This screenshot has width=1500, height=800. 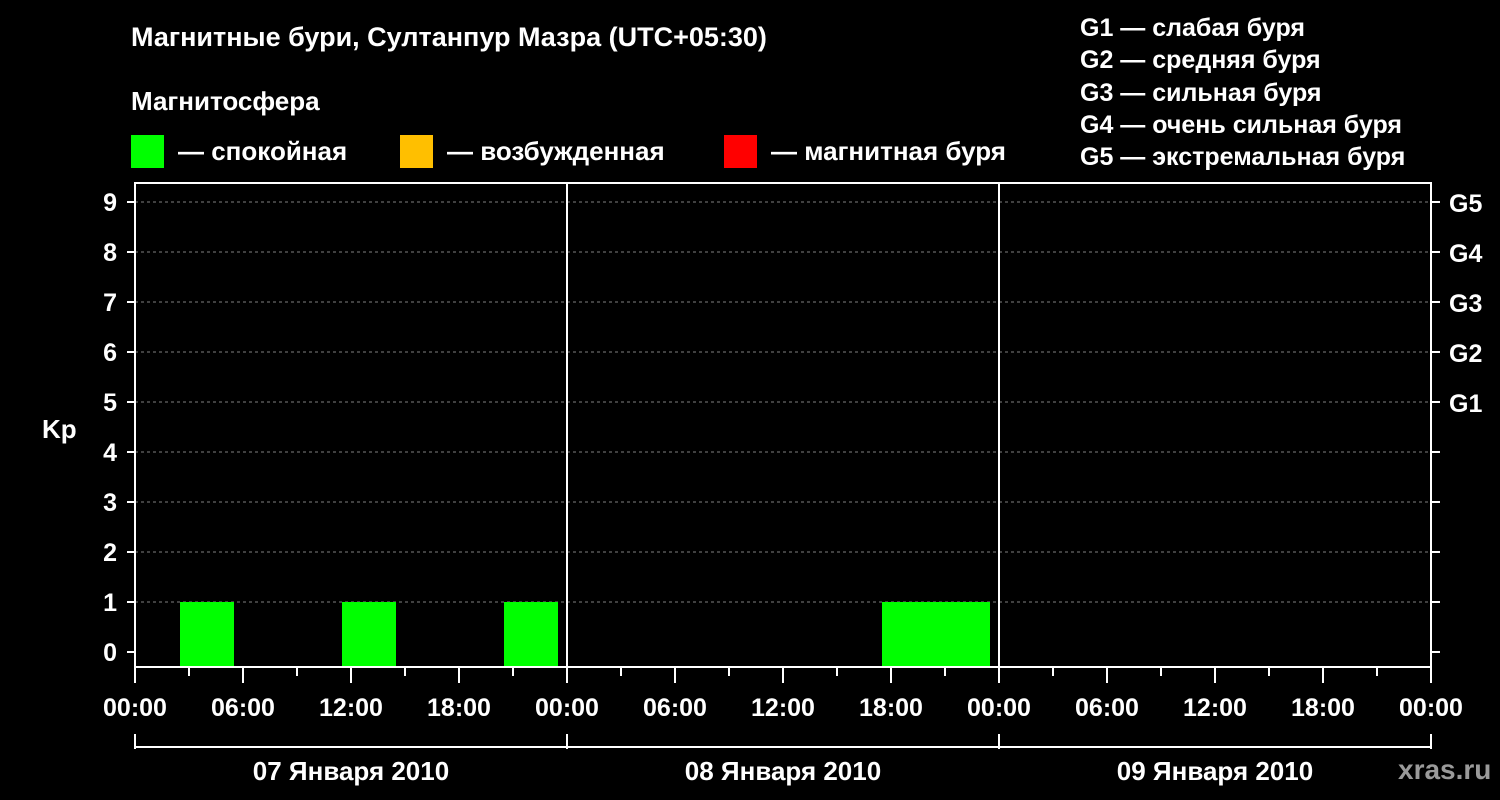 What do you see at coordinates (110, 303) in the screenshot?
I see `y-tick-label: 7` at bounding box center [110, 303].